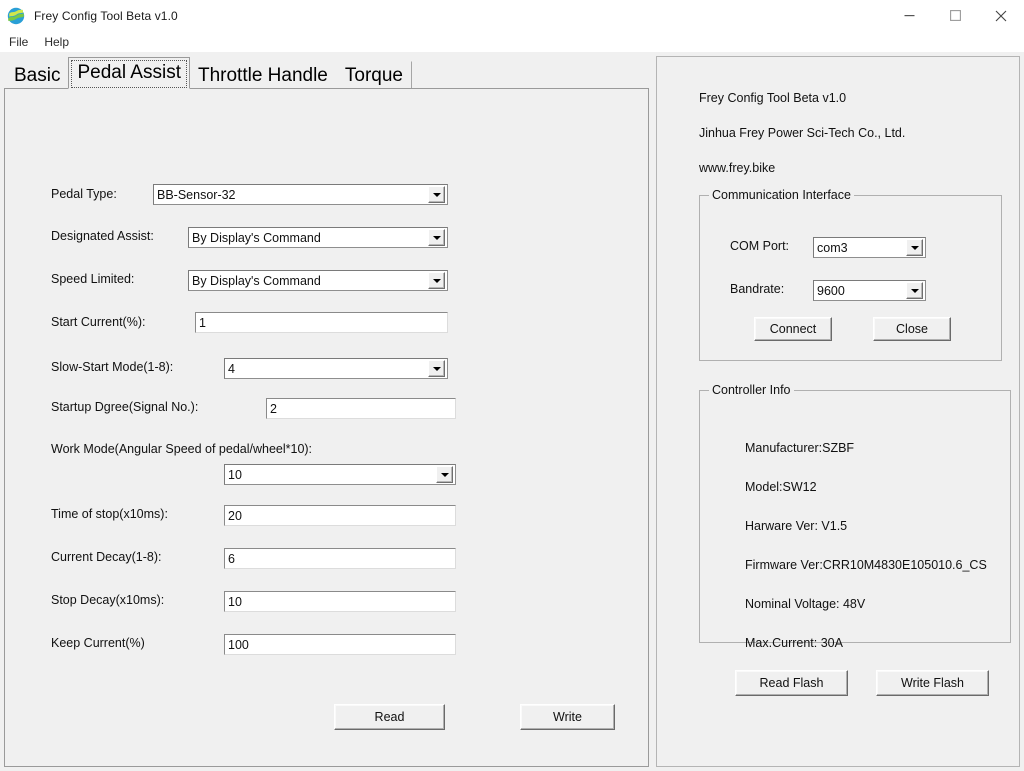 This screenshot has width=1024, height=771. I want to click on input-startup-dgree: 2, so click(361, 408).